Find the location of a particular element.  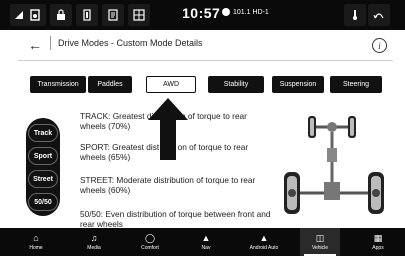

nav-label: Comfort is located at coordinates (150, 247).